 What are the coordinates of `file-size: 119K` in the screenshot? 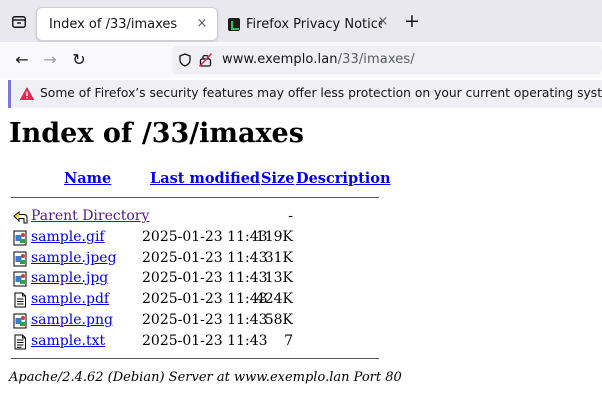 It's located at (274, 237).